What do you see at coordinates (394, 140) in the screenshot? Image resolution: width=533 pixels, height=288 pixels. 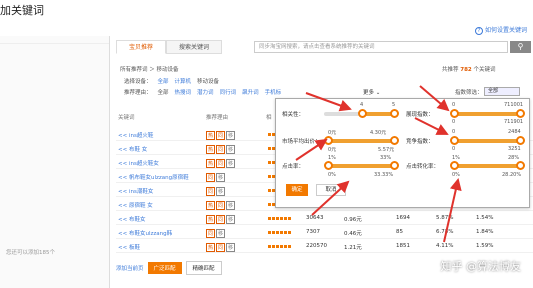 I see `avg-bid-max-handle` at bounding box center [394, 140].